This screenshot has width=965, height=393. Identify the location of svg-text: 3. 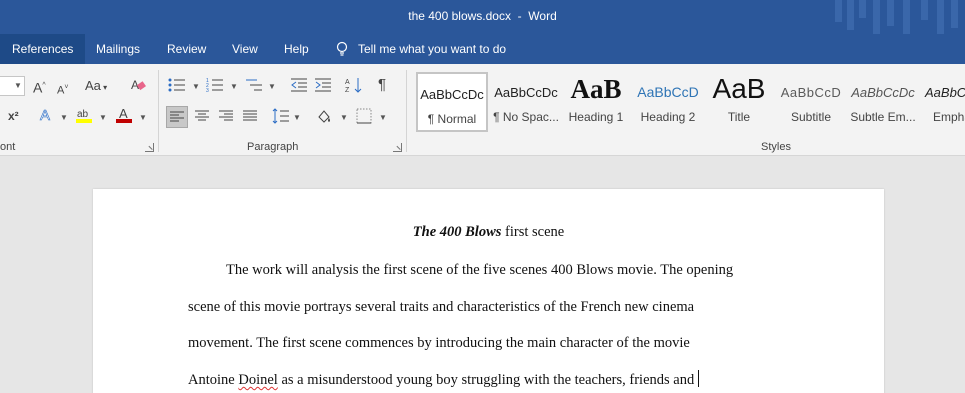
(207, 90).